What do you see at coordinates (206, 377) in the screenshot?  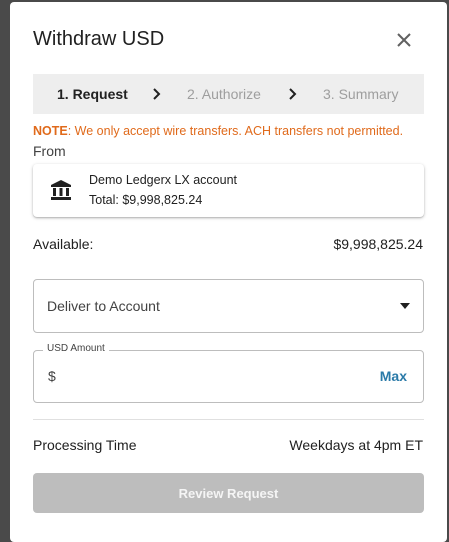 I see `usd-amount-input` at bounding box center [206, 377].